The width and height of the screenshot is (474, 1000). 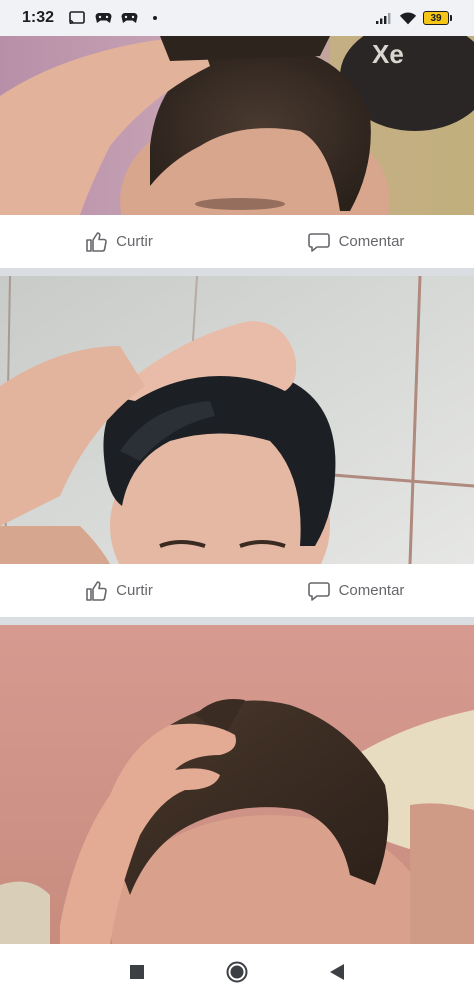 I want to click on status-bar: 1:32 39, so click(x=237, y=18).